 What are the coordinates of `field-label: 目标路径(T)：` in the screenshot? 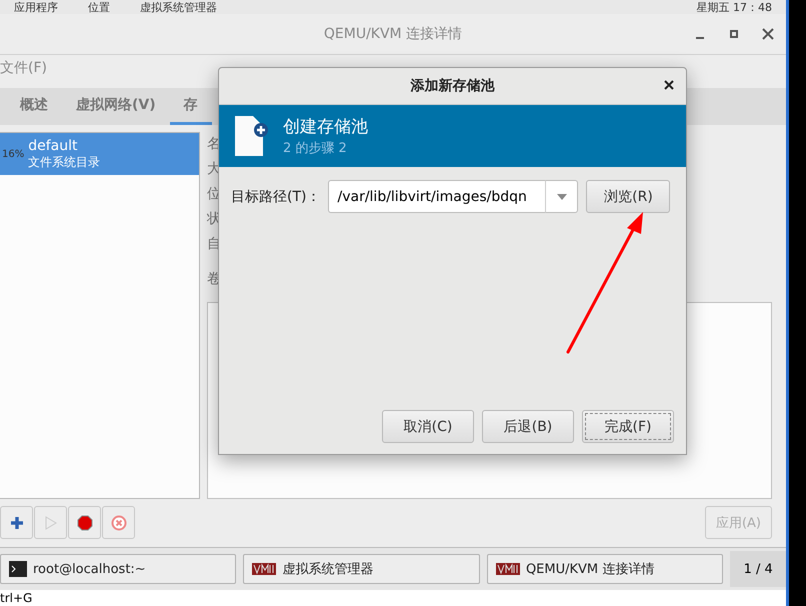 It's located at (275, 197).